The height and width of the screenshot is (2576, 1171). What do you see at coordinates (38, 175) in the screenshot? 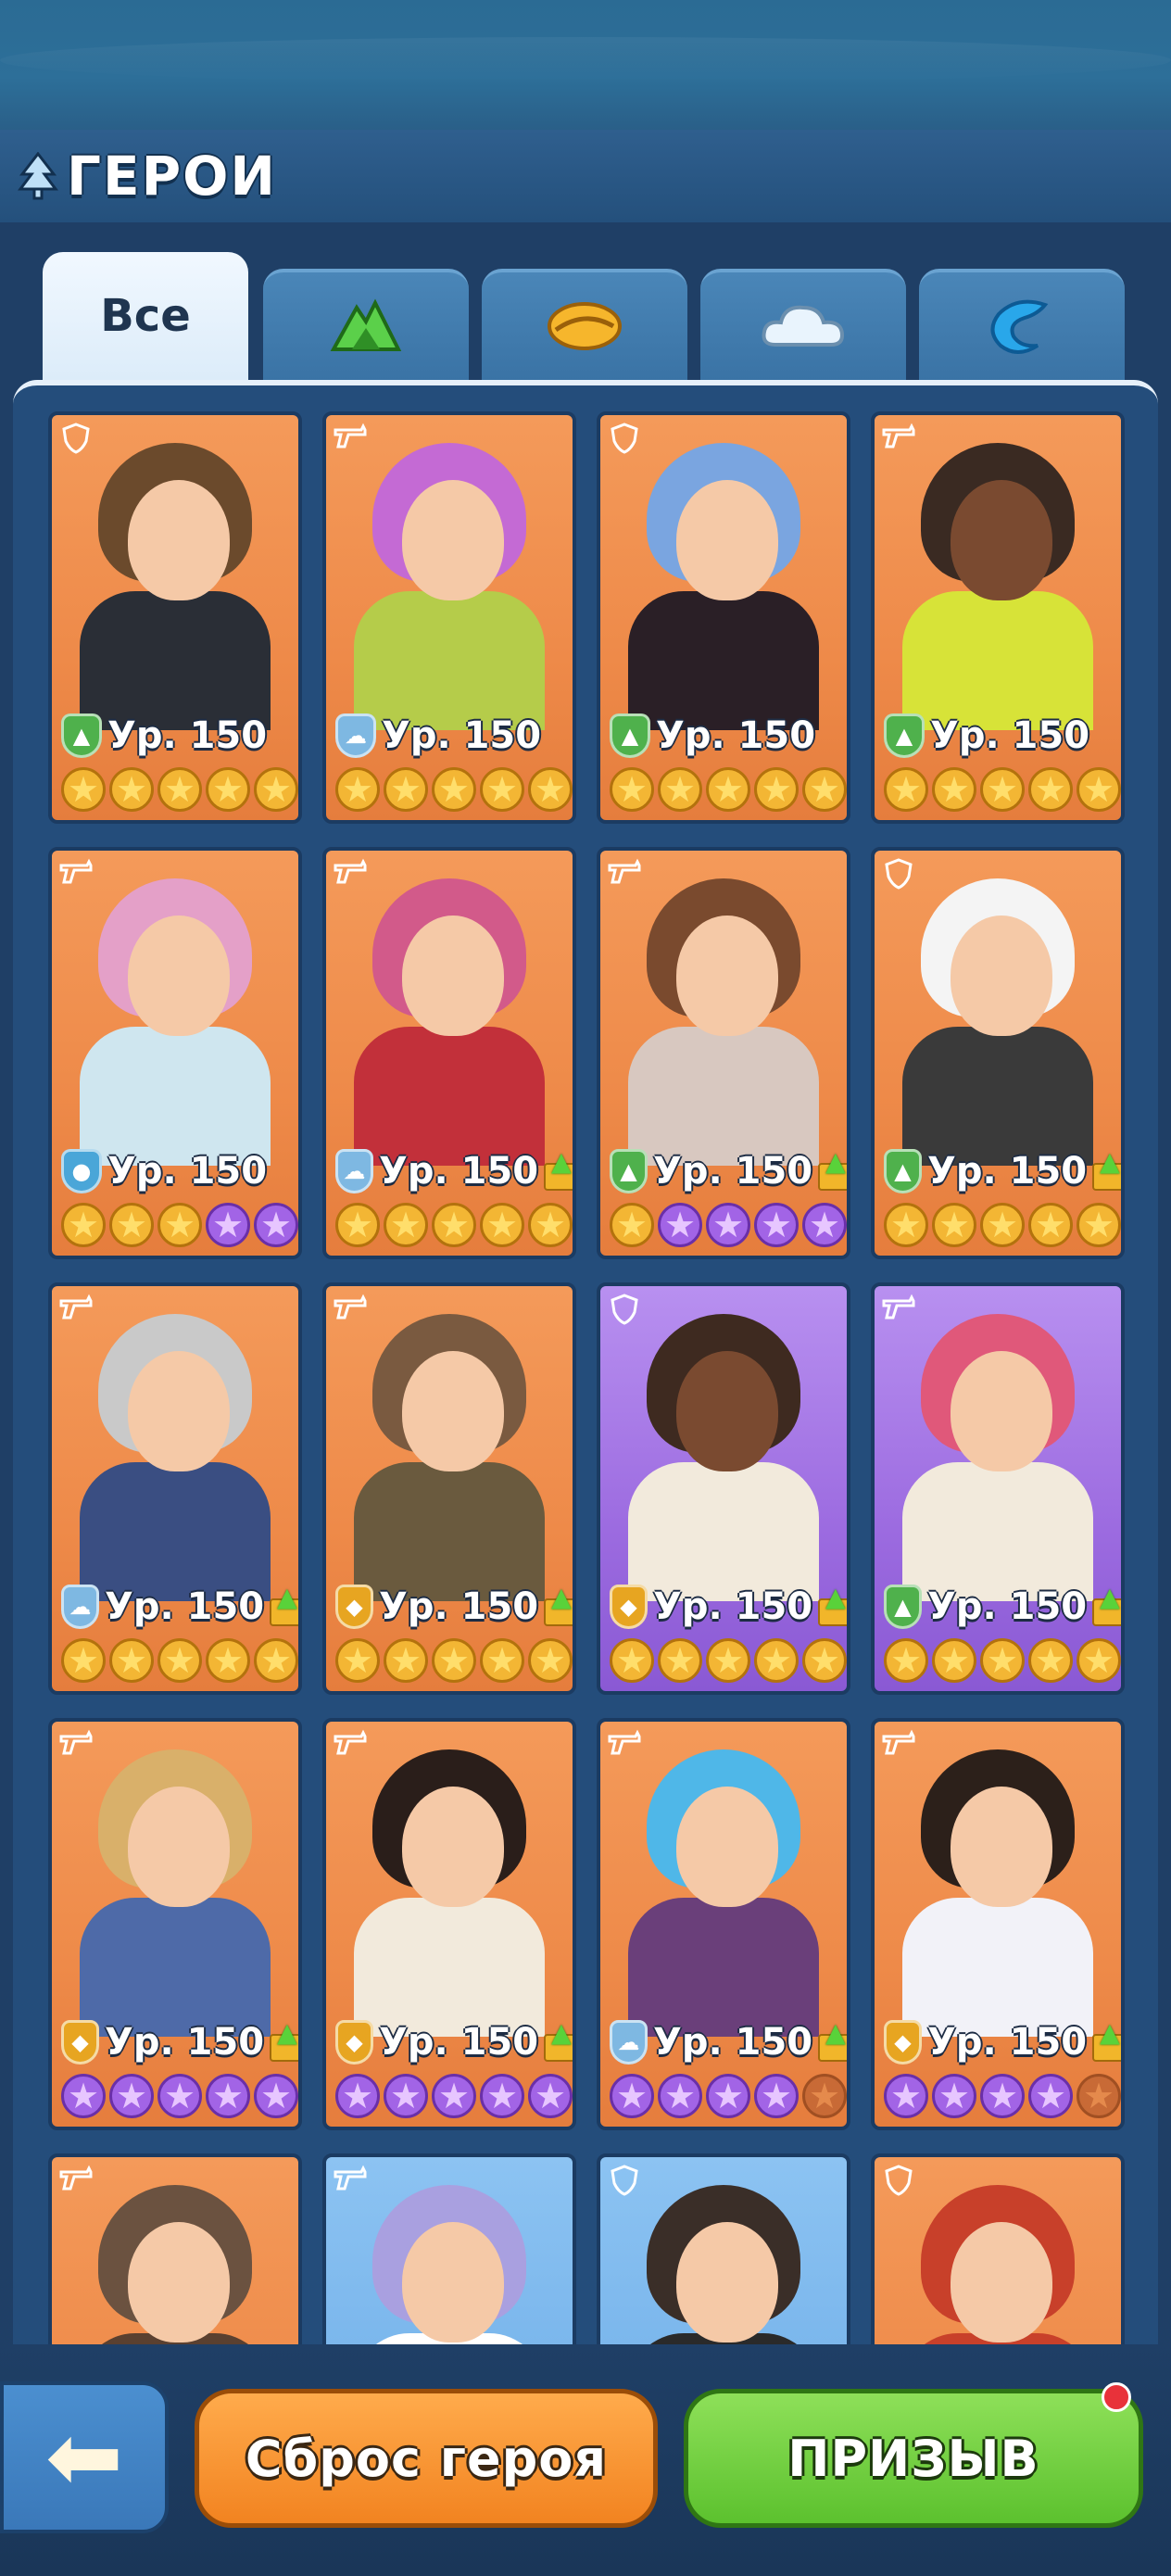
I see `tree-icon` at bounding box center [38, 175].